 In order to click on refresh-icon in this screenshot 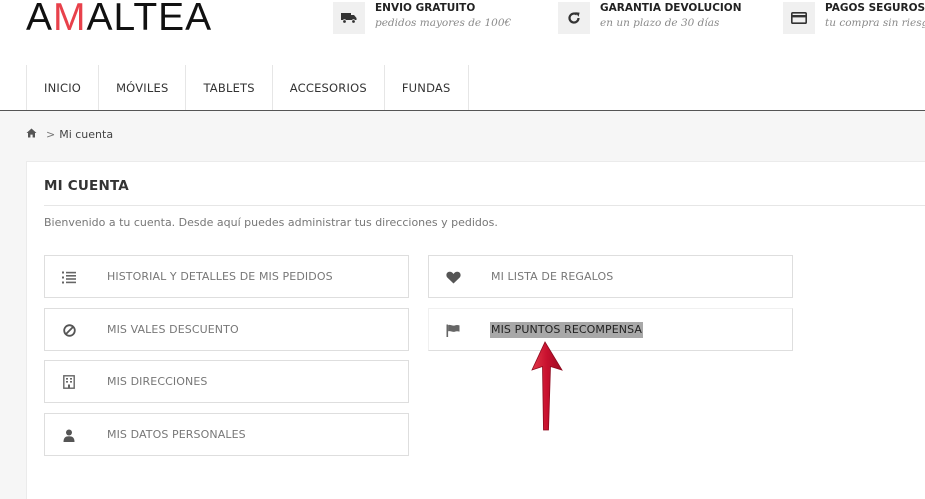, I will do `click(574, 18)`.